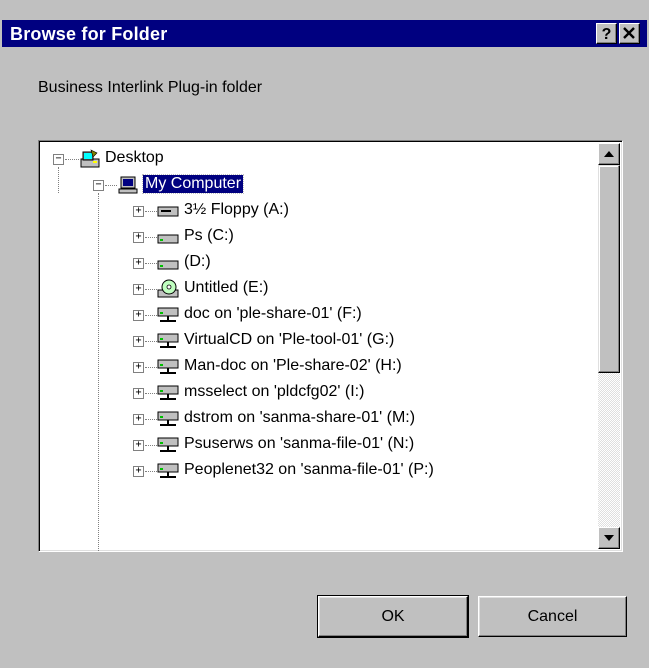  Describe the element at coordinates (128, 185) in the screenshot. I see `computer-icon` at that location.